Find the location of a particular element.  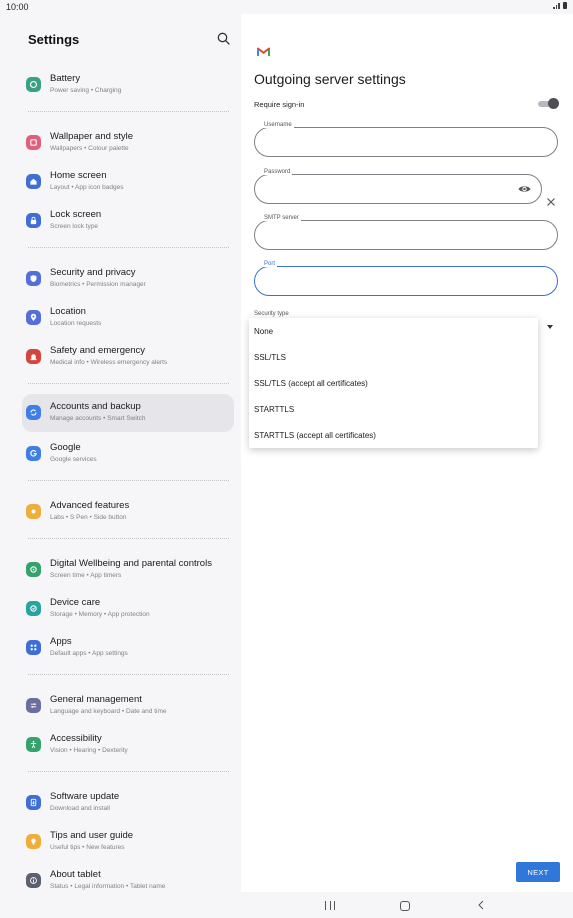

item-subtitle: Default apps • App settings is located at coordinates (89, 653).